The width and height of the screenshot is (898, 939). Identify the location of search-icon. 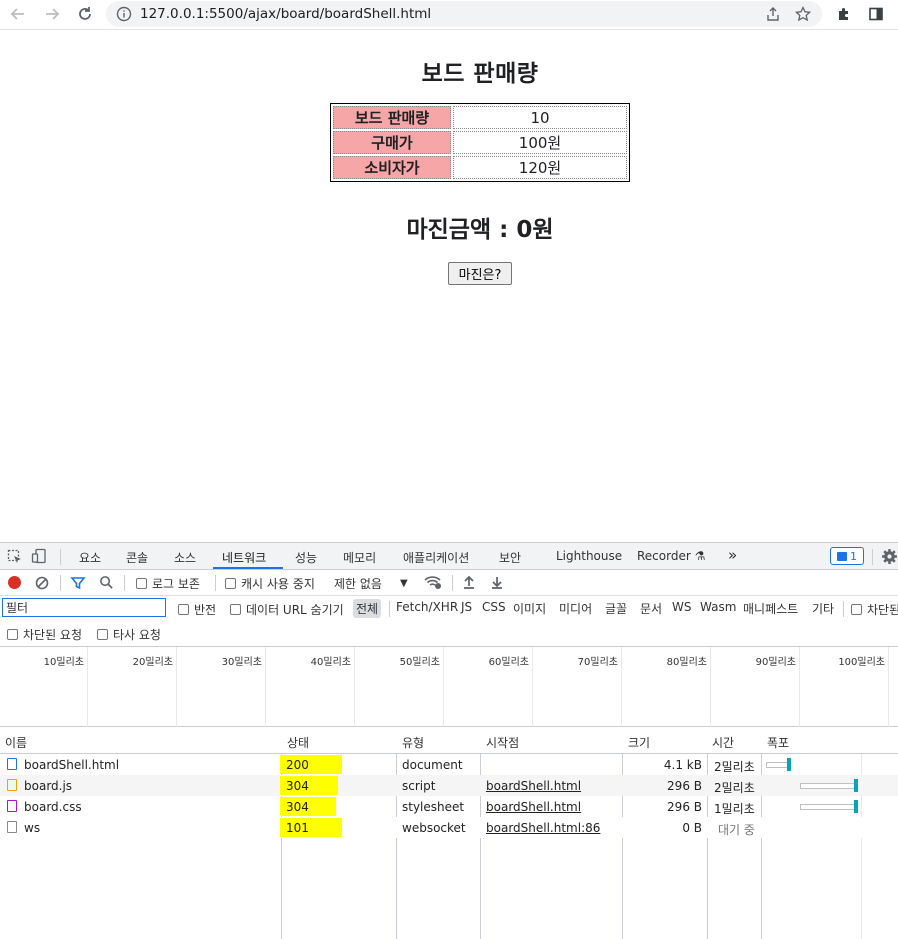
(106, 582).